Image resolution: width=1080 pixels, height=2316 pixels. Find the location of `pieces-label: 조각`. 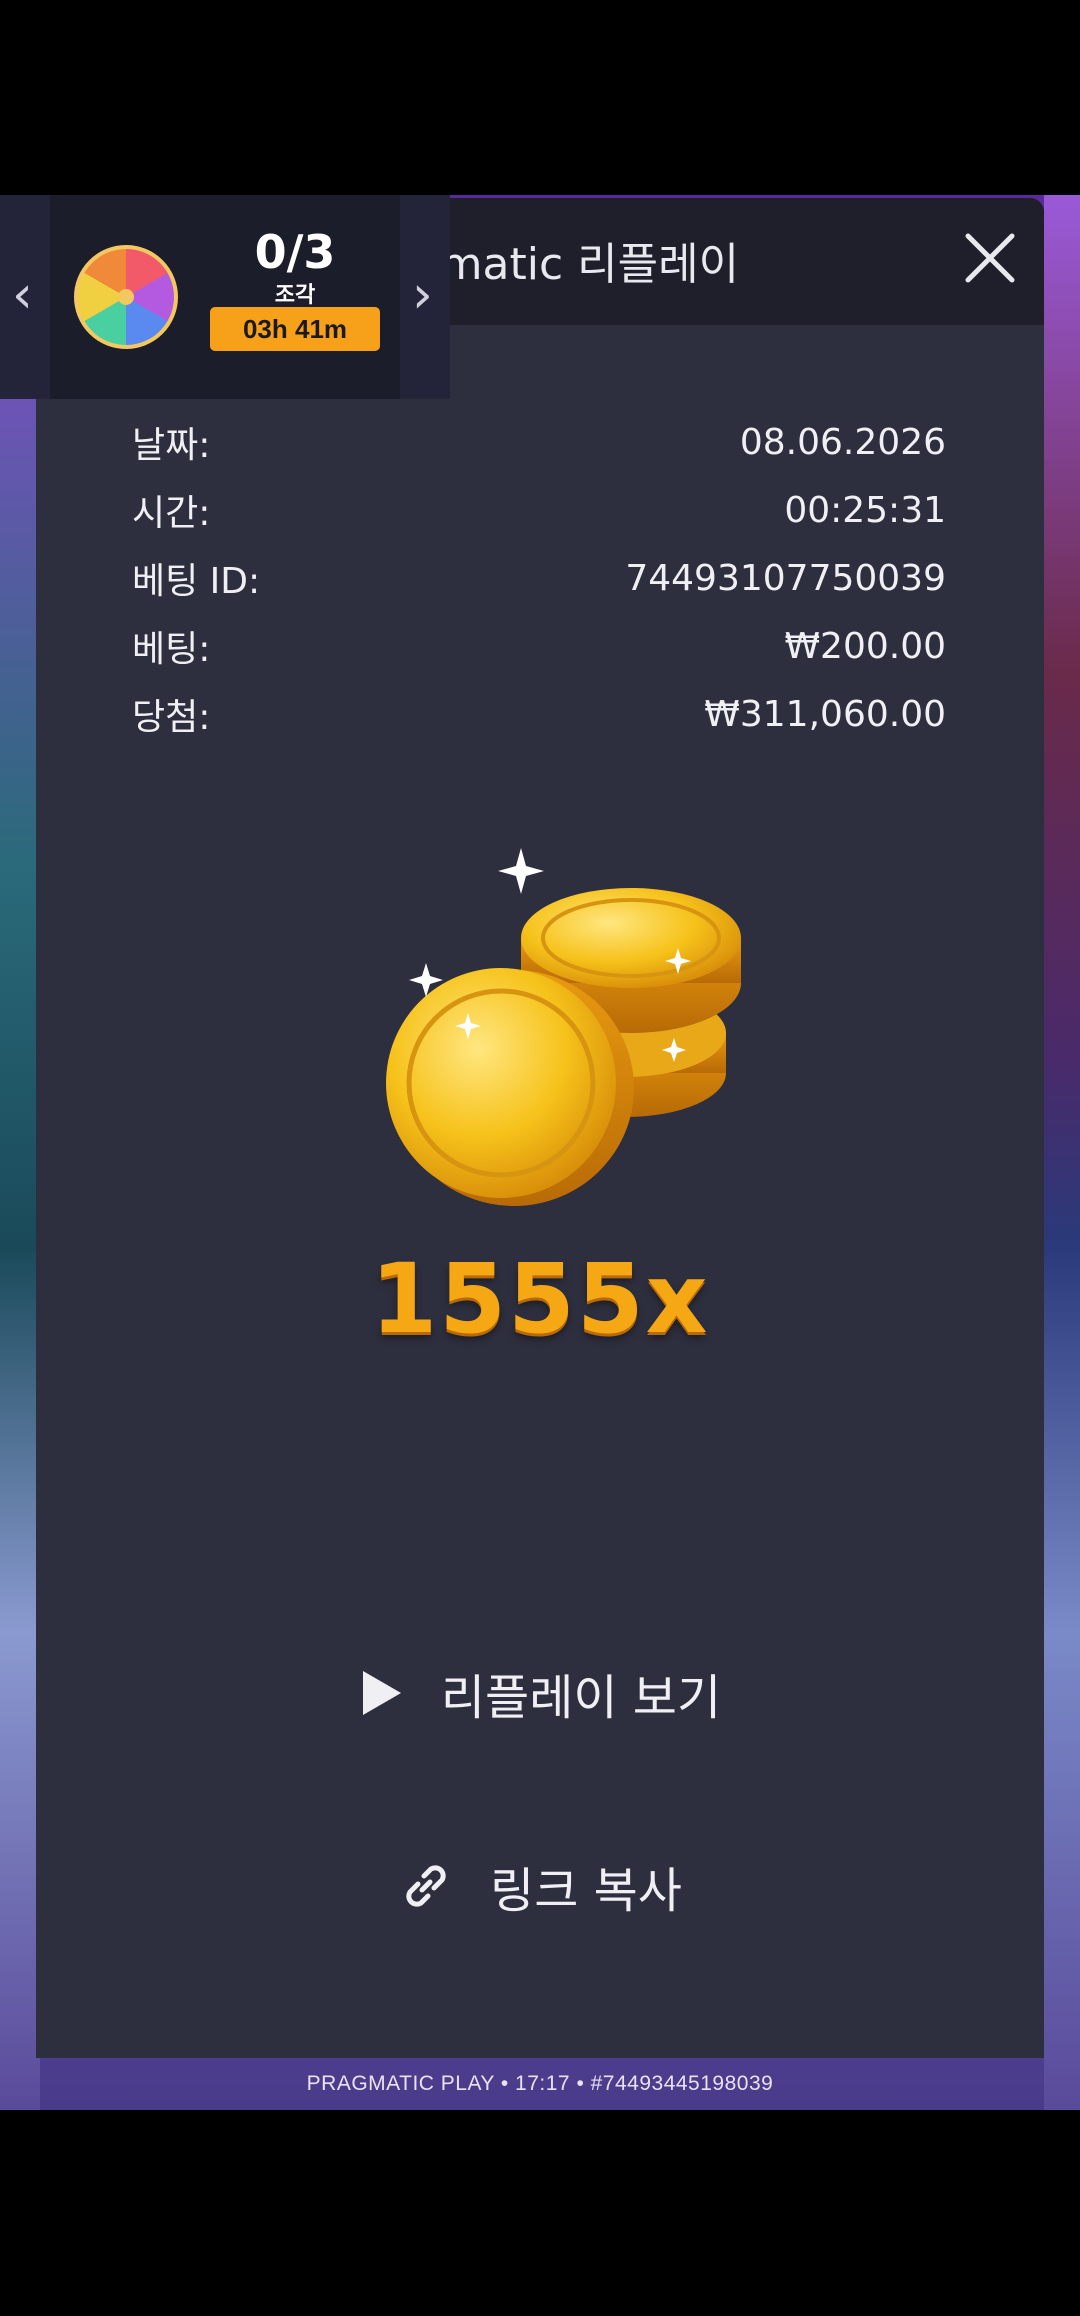

pieces-label: 조각 is located at coordinates (295, 295).